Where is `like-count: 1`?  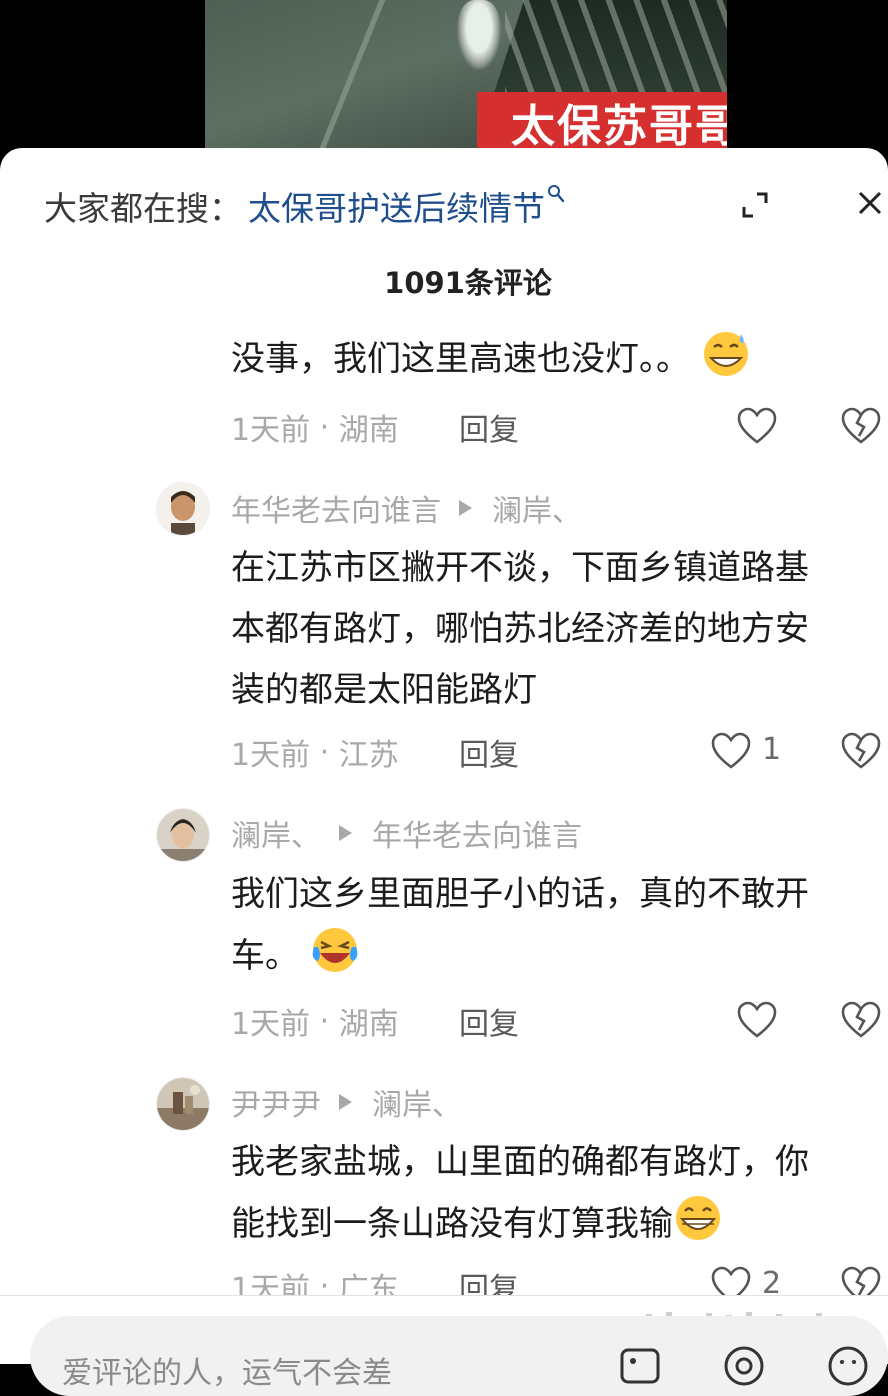
like-count: 1 is located at coordinates (772, 749).